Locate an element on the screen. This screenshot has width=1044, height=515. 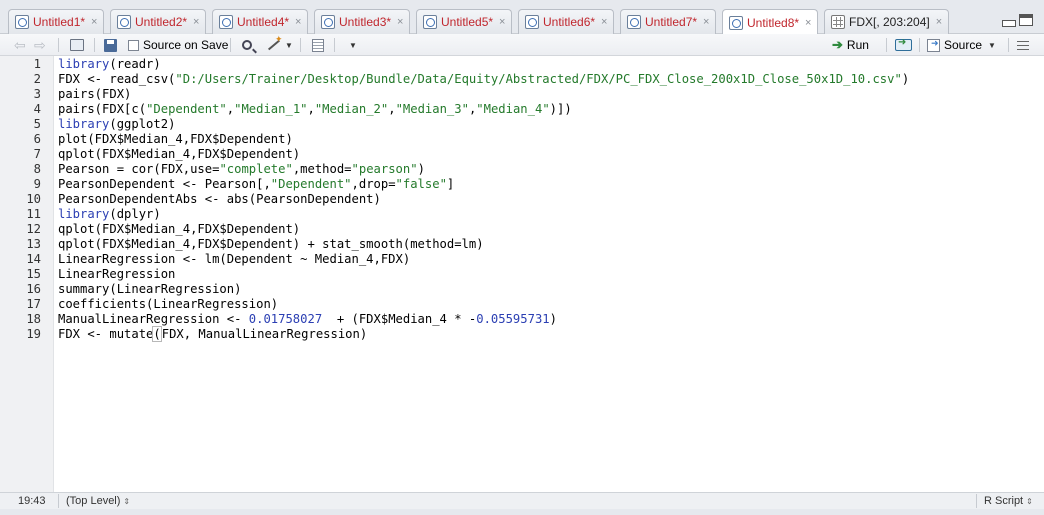
tab-label: FDX[, 203:204] is located at coordinates (889, 22).